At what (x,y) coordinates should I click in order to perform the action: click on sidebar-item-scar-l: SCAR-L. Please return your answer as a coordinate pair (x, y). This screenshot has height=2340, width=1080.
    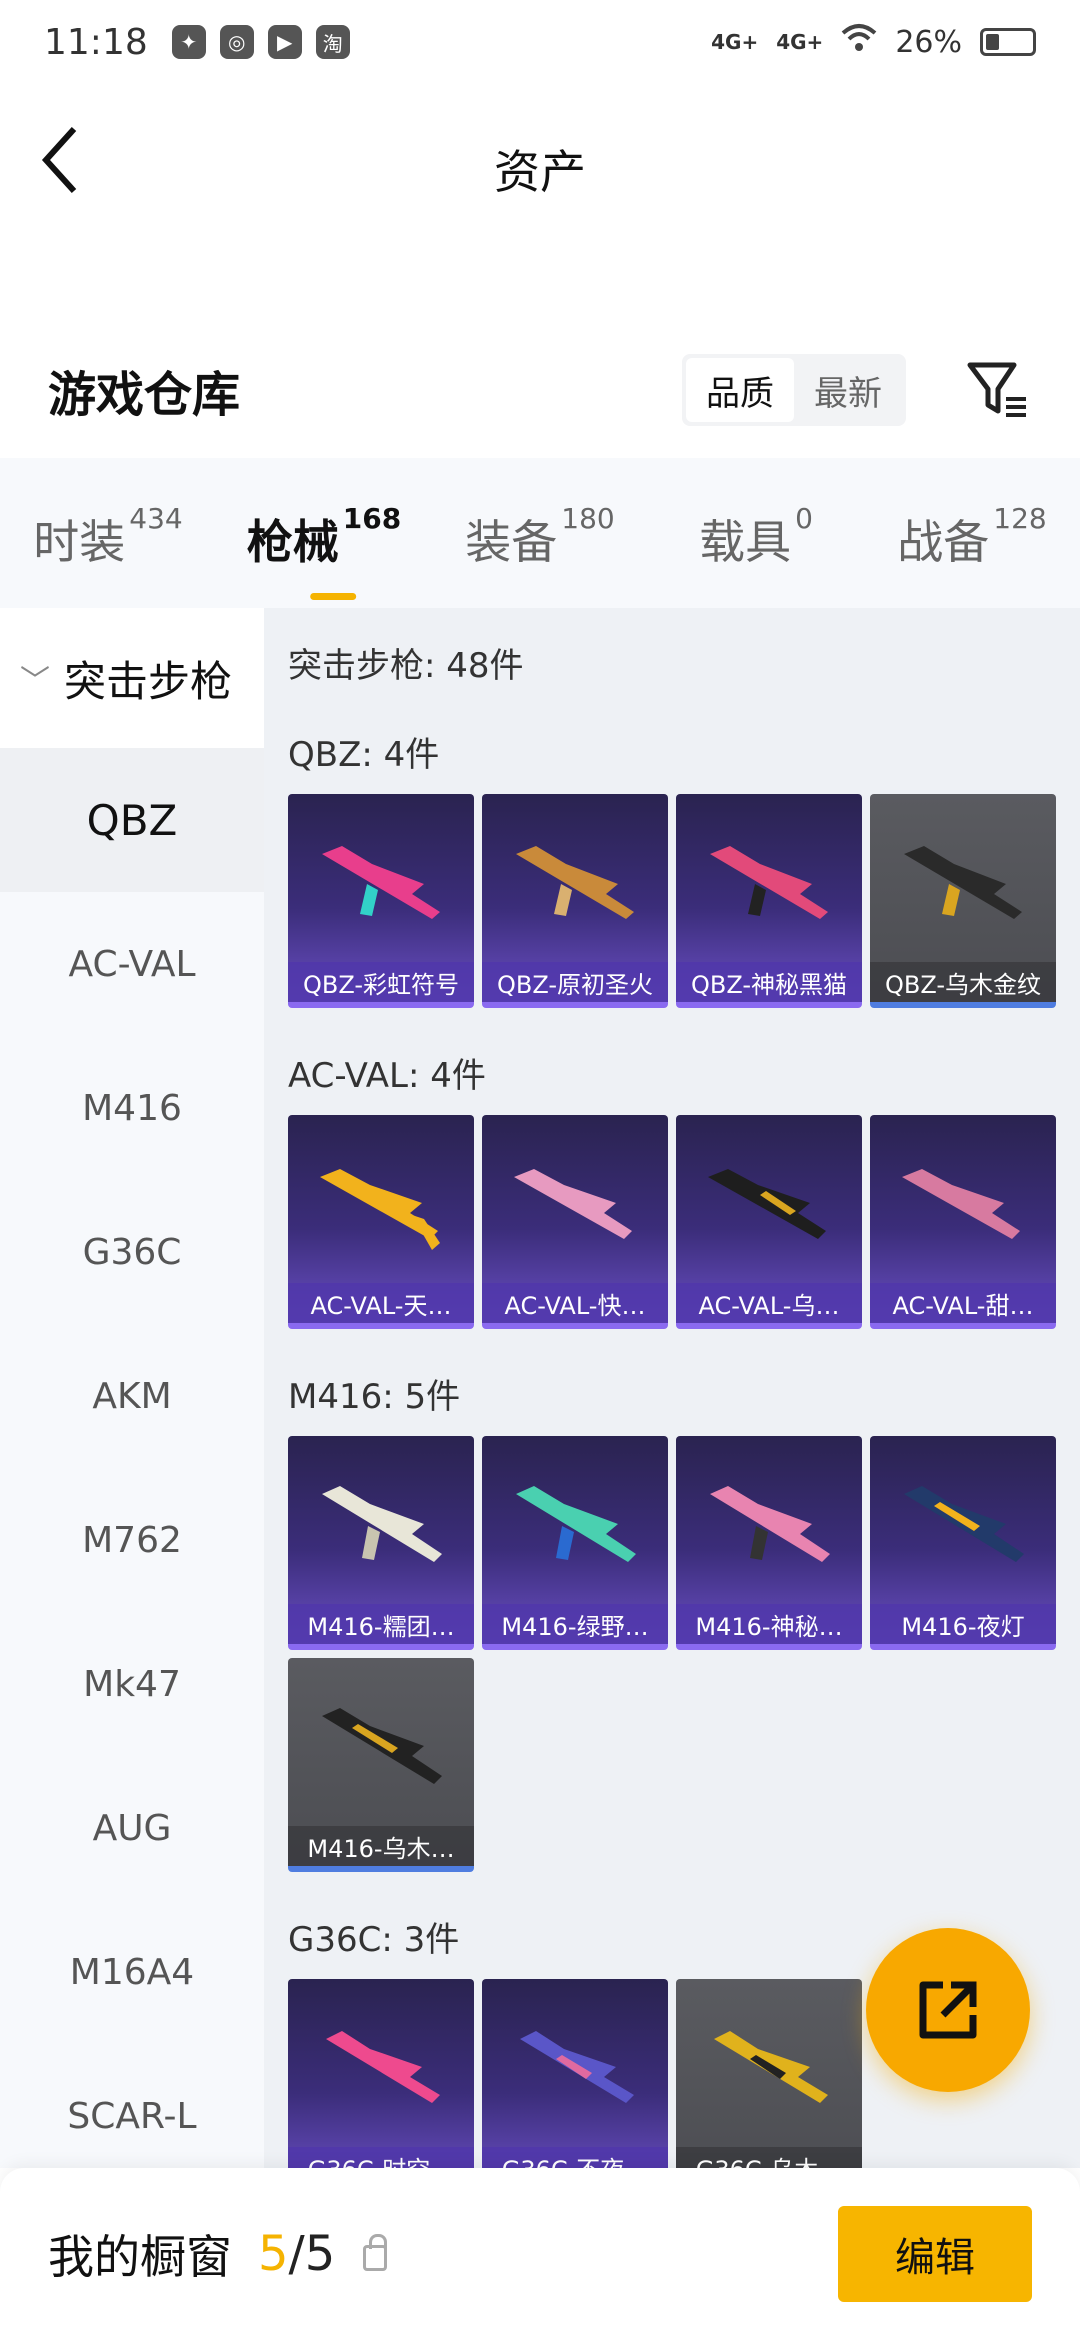
    Looking at the image, I should click on (132, 2116).